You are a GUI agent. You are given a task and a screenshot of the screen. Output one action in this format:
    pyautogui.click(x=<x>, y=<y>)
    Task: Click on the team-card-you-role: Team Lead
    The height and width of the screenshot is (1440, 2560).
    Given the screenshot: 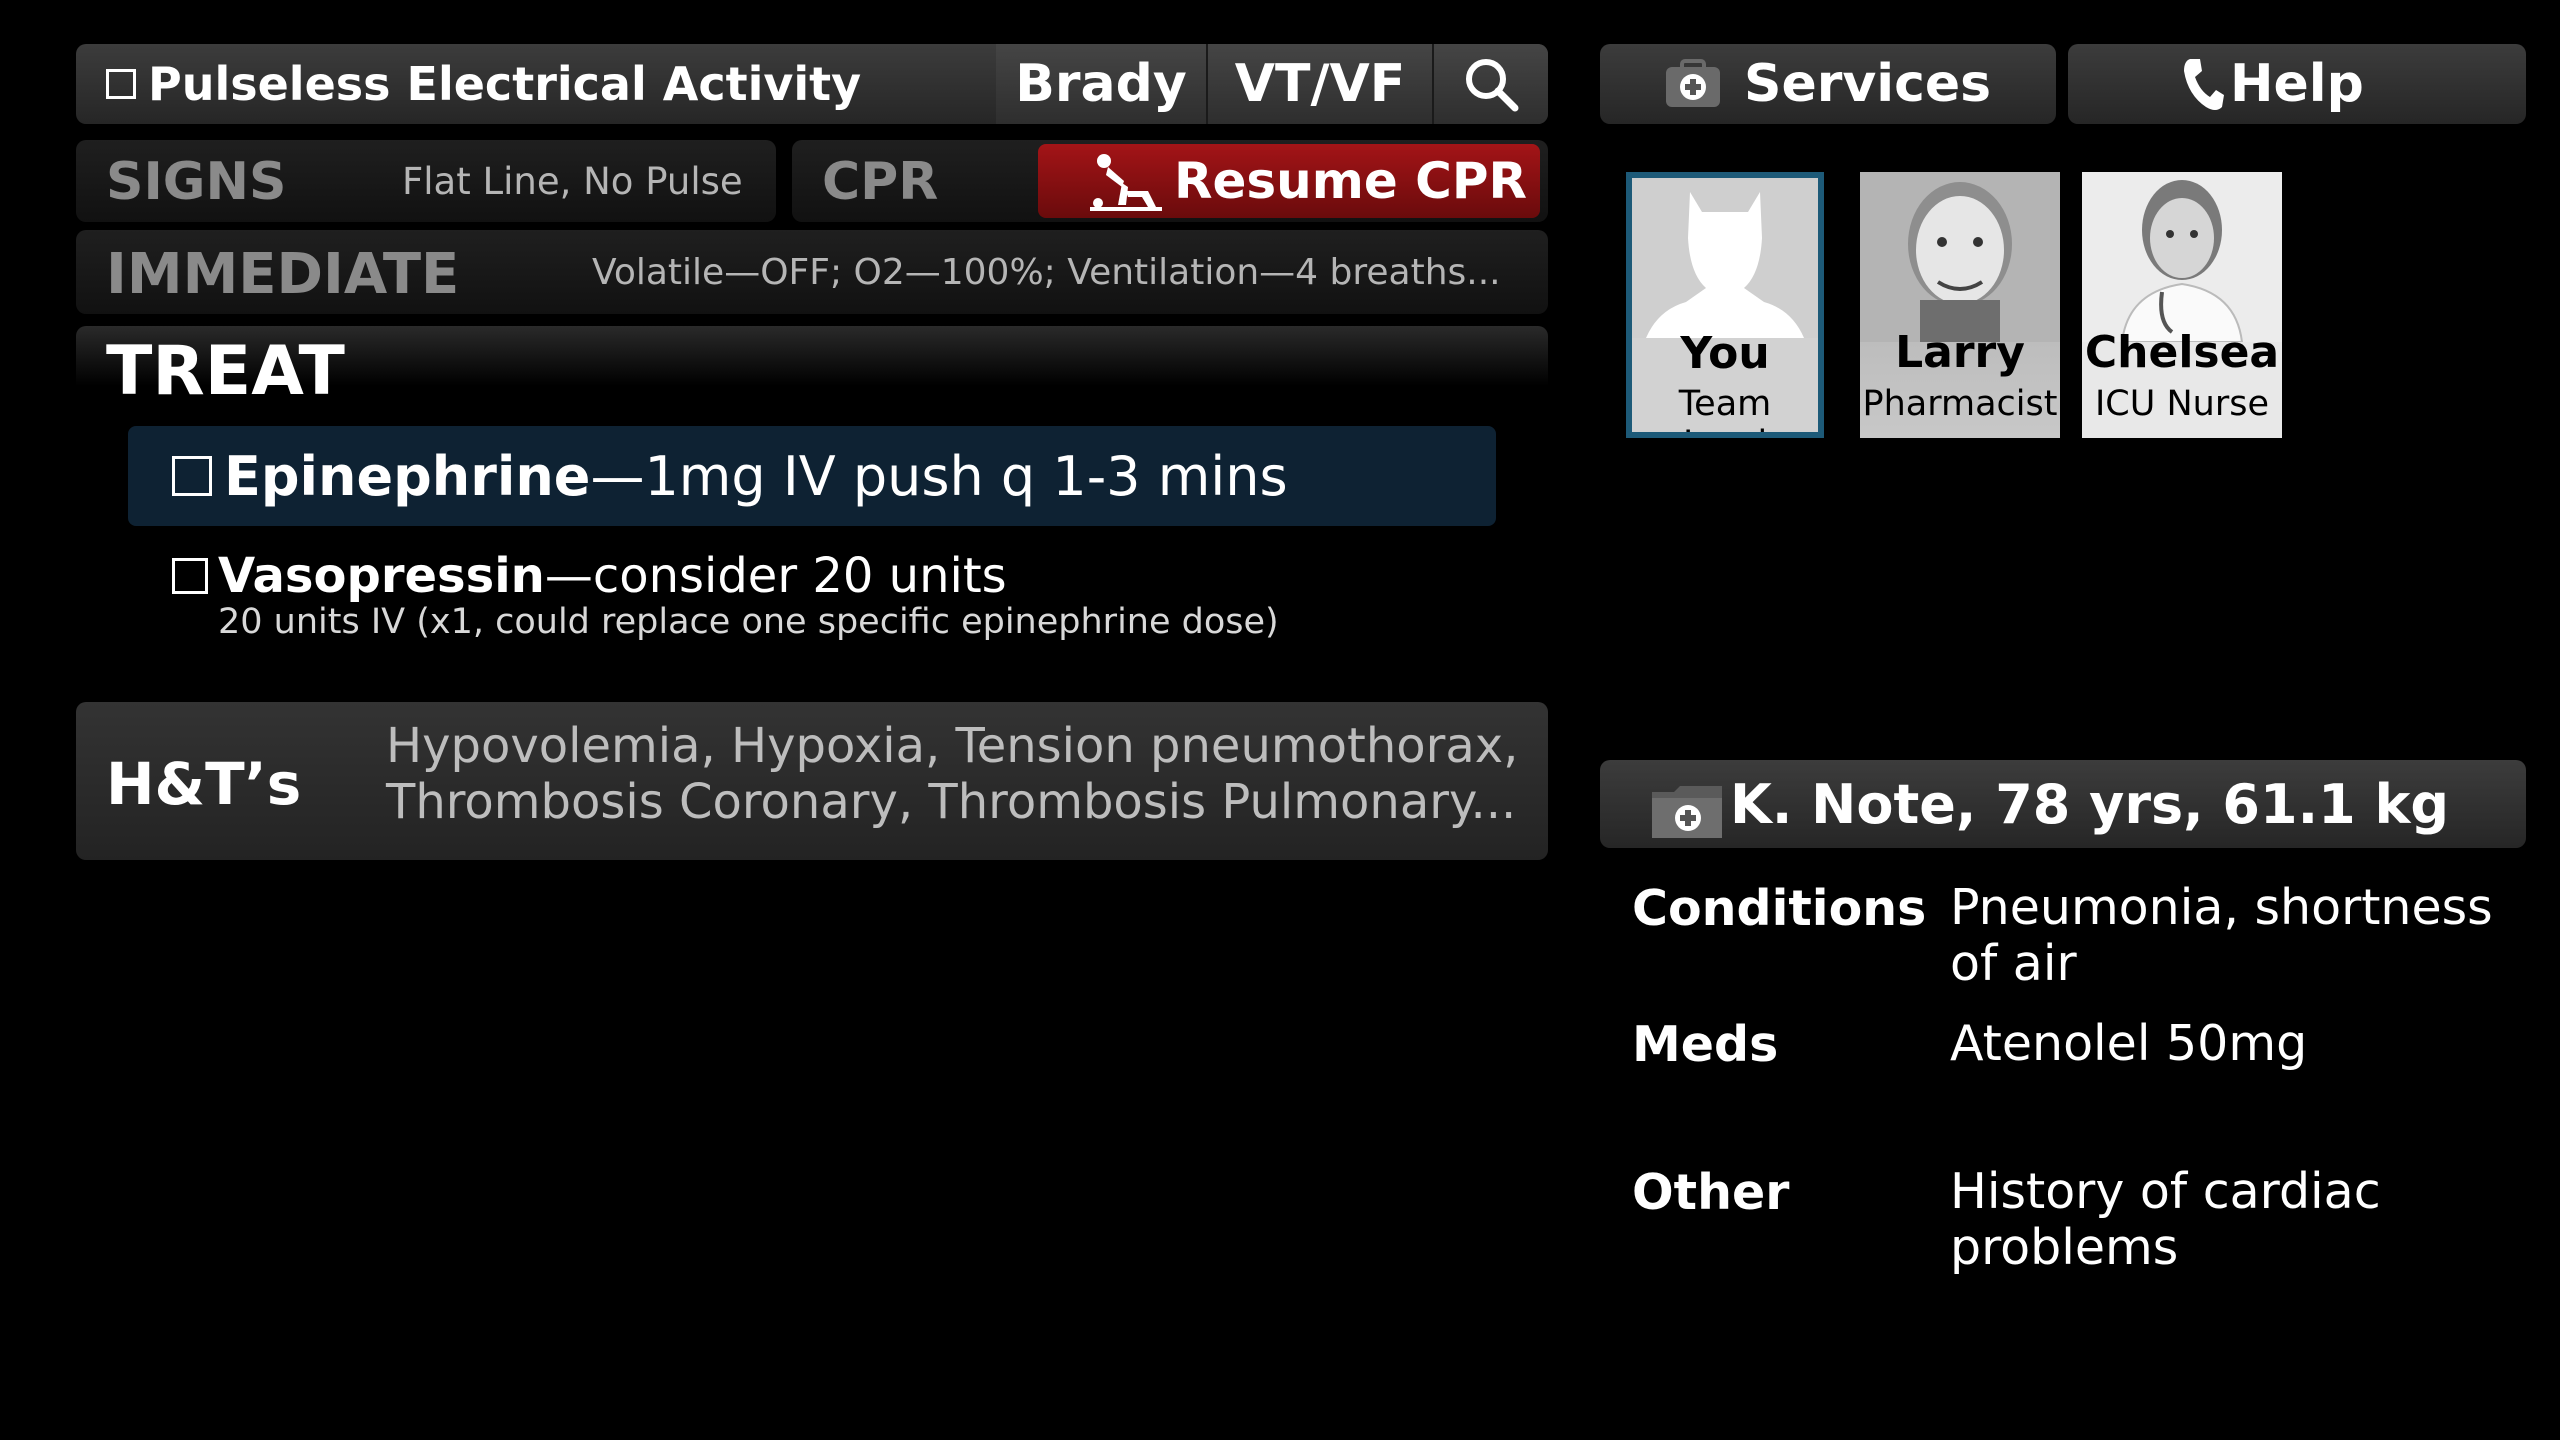 What is the action you would take?
    pyautogui.click(x=1725, y=408)
    